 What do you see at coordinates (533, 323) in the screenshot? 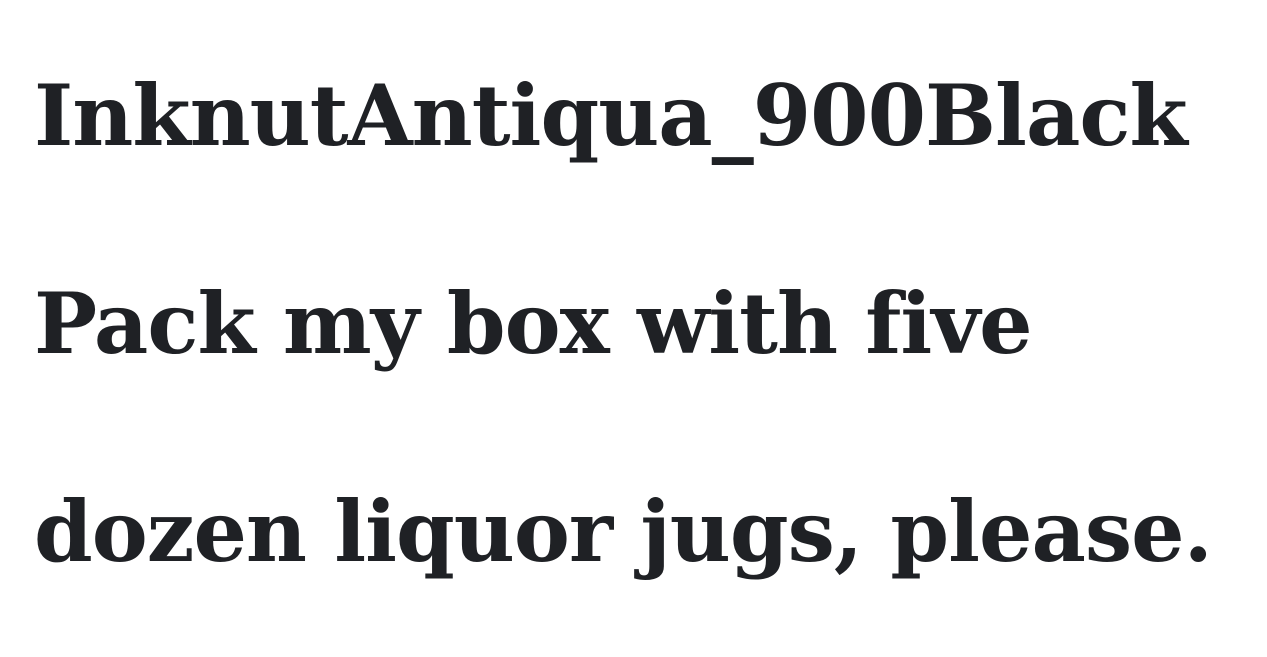
I see `sample-text-line-1: Pack my box with five` at bounding box center [533, 323].